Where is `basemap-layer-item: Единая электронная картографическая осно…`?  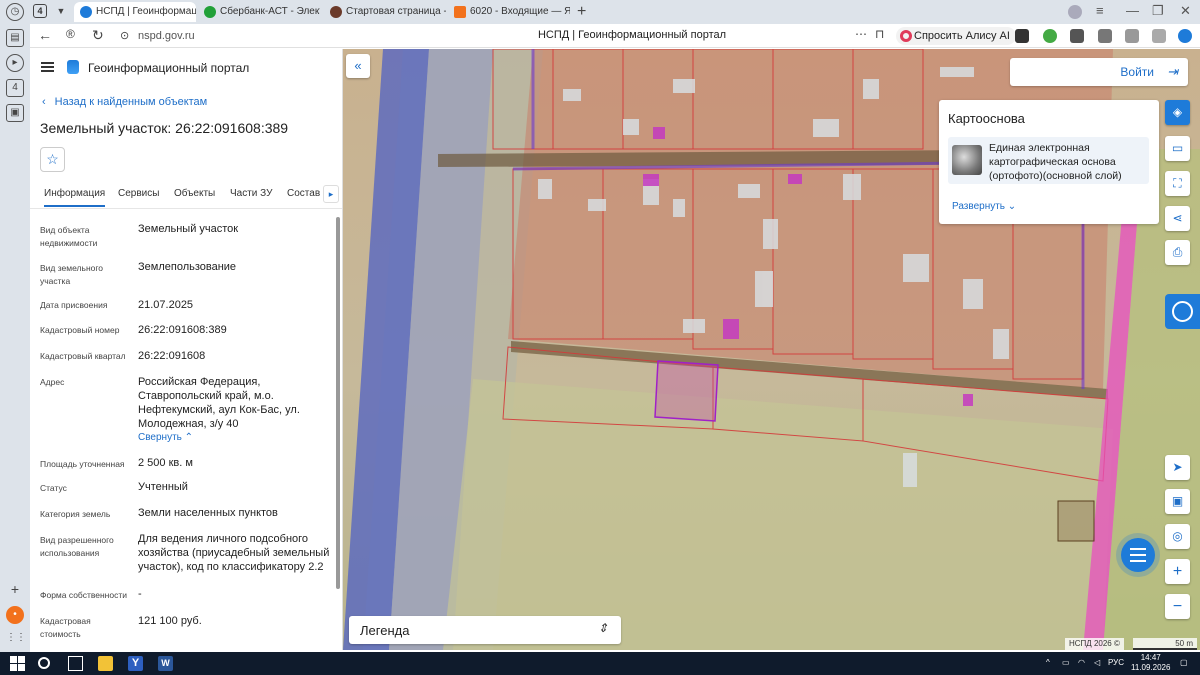 basemap-layer-item: Единая электронная картографическая осно… is located at coordinates (1048, 160).